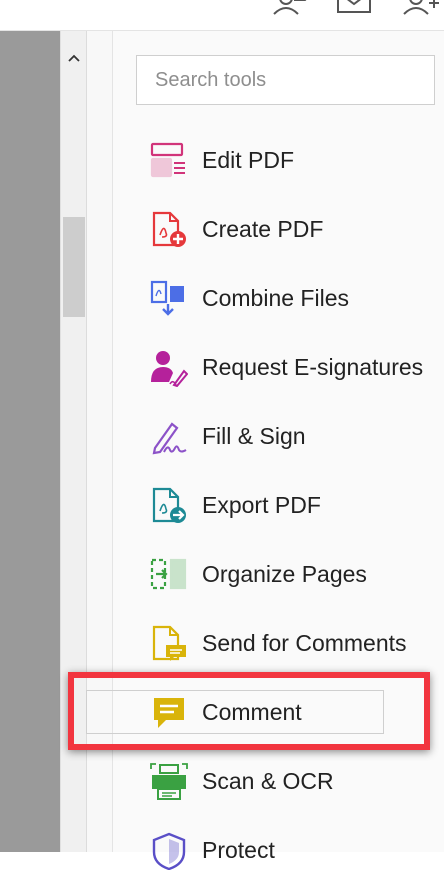 The image size is (444, 885). I want to click on tool-combine-files: Combine Files, so click(278, 298).